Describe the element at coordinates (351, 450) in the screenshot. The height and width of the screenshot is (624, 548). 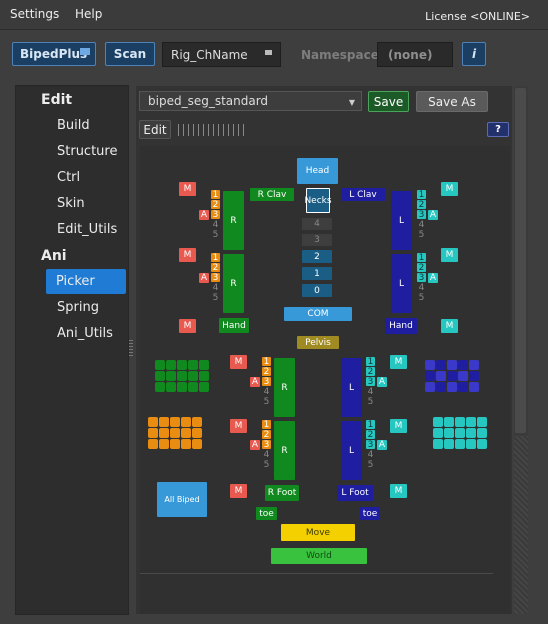
I see `l-calf-button: L` at that location.